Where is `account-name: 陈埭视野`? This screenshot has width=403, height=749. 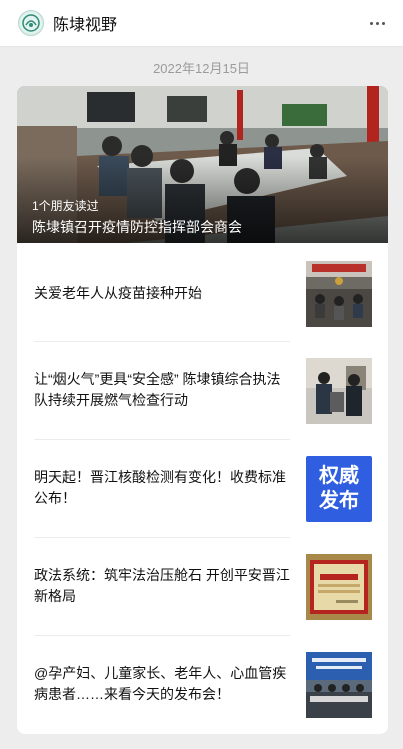
account-name: 陈埭视野 is located at coordinates (85, 23).